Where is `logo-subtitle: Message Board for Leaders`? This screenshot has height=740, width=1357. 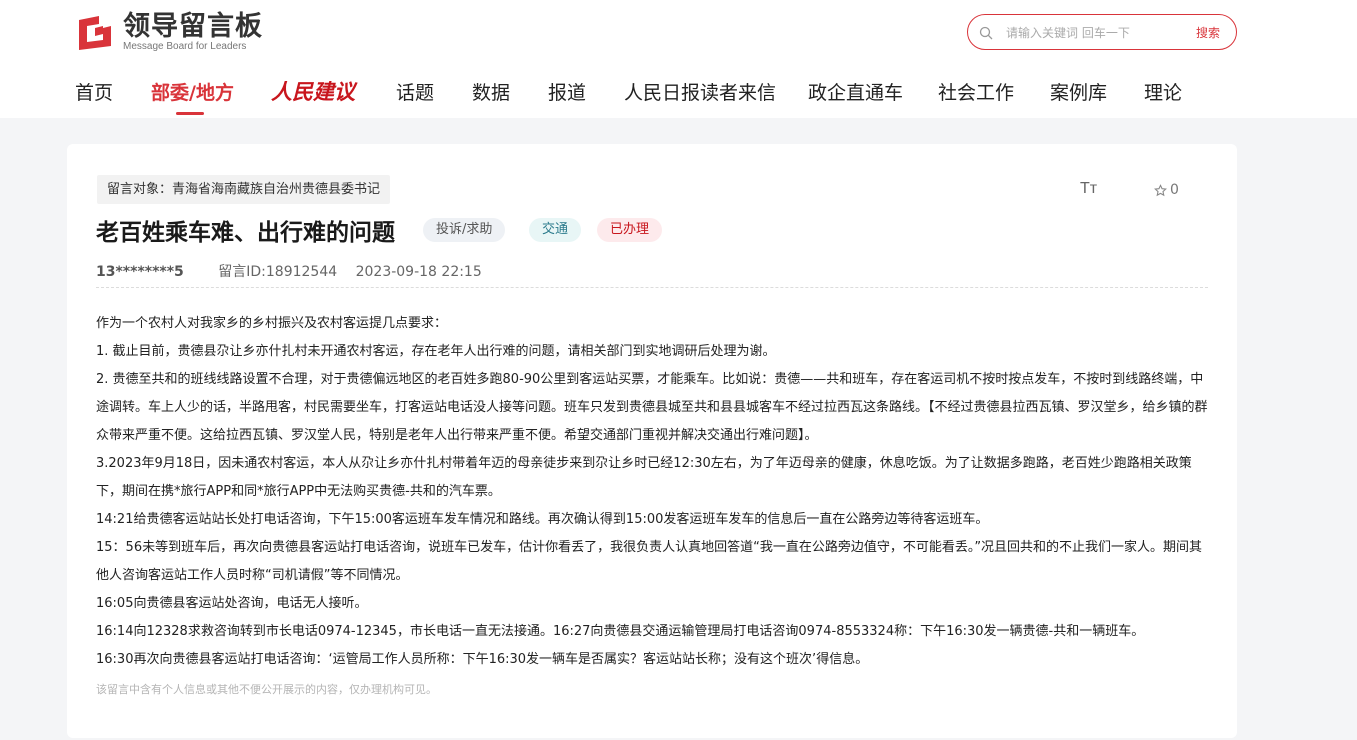
logo-subtitle: Message Board for Leaders is located at coordinates (185, 46).